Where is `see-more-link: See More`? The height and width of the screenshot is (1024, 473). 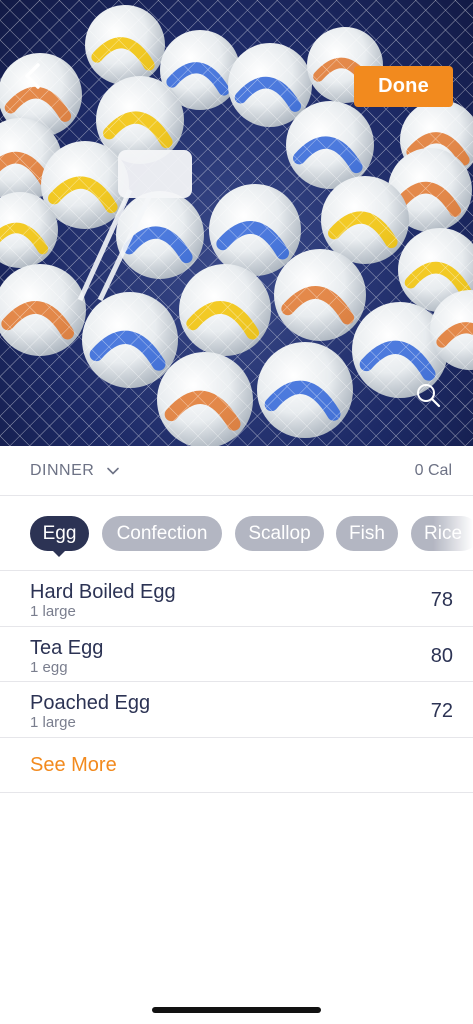
see-more-link: See More is located at coordinates (73, 765).